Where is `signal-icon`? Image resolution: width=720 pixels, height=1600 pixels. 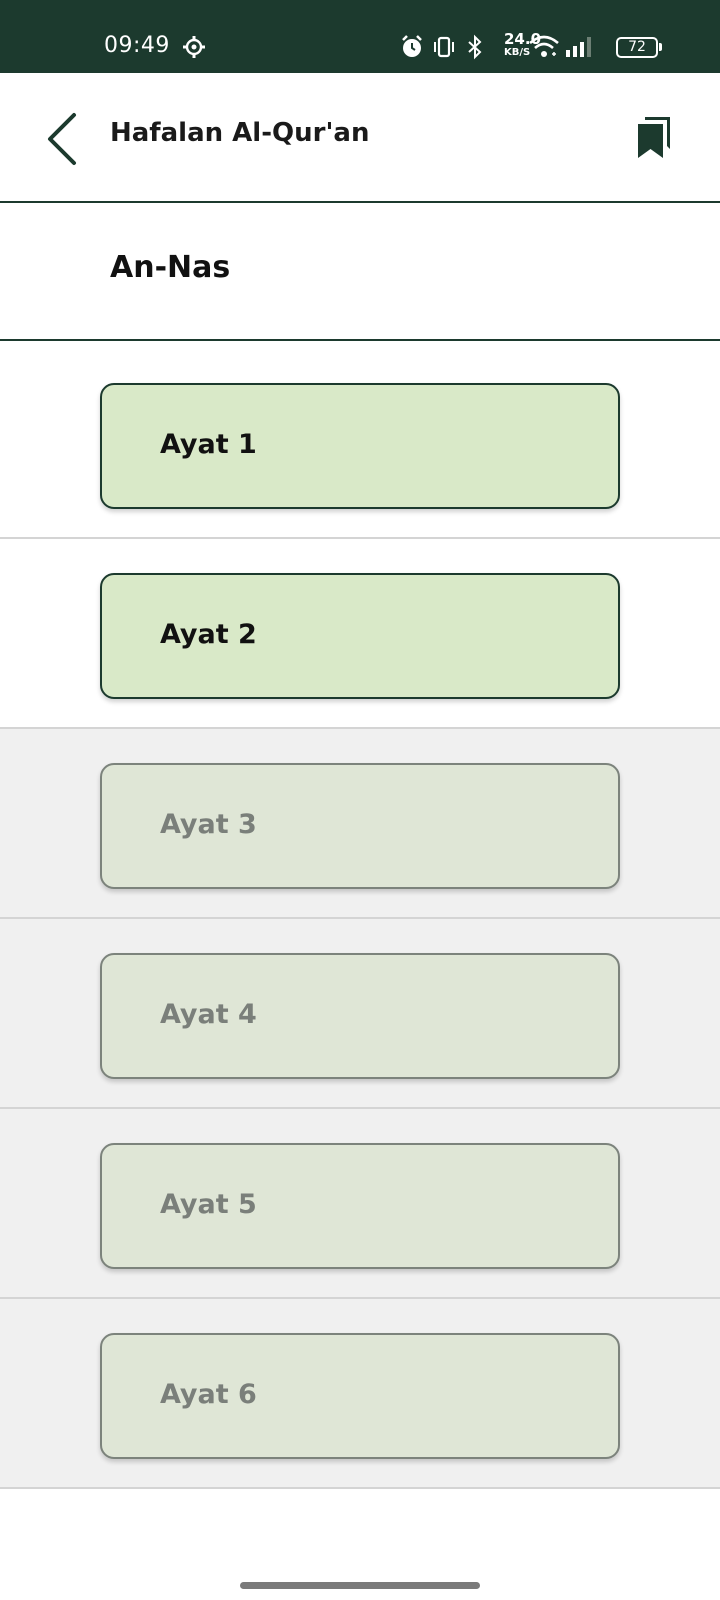
signal-icon is located at coordinates (578, 47).